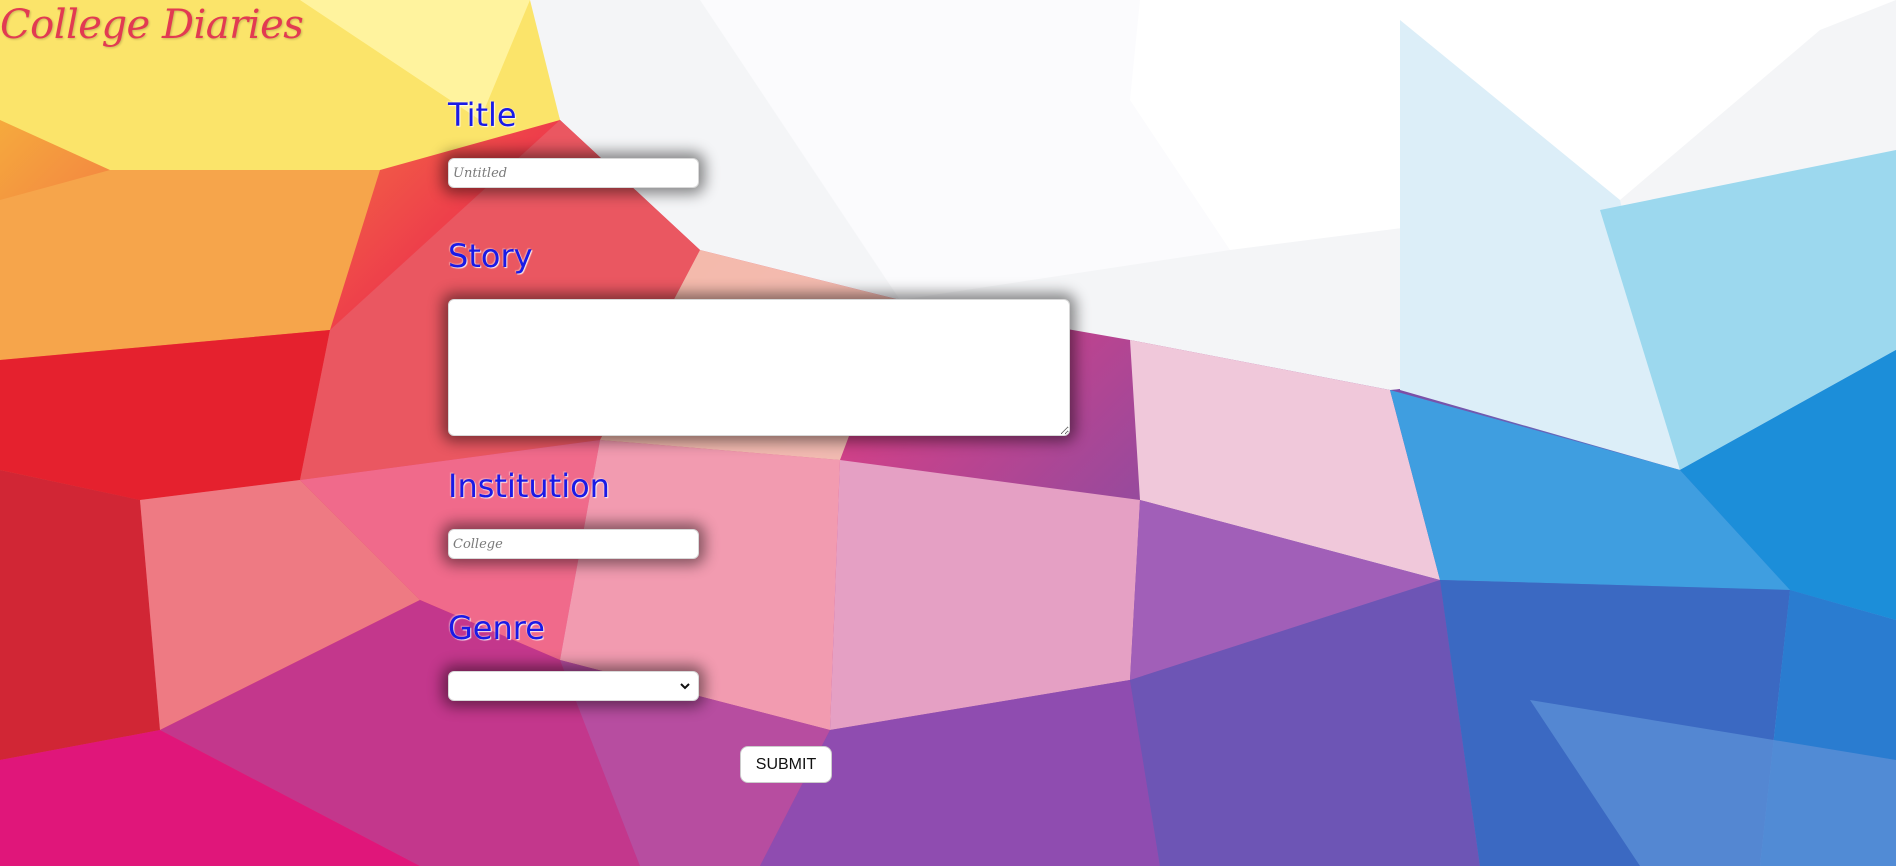 The image size is (1896, 866). What do you see at coordinates (573, 544) in the screenshot?
I see `institution-input` at bounding box center [573, 544].